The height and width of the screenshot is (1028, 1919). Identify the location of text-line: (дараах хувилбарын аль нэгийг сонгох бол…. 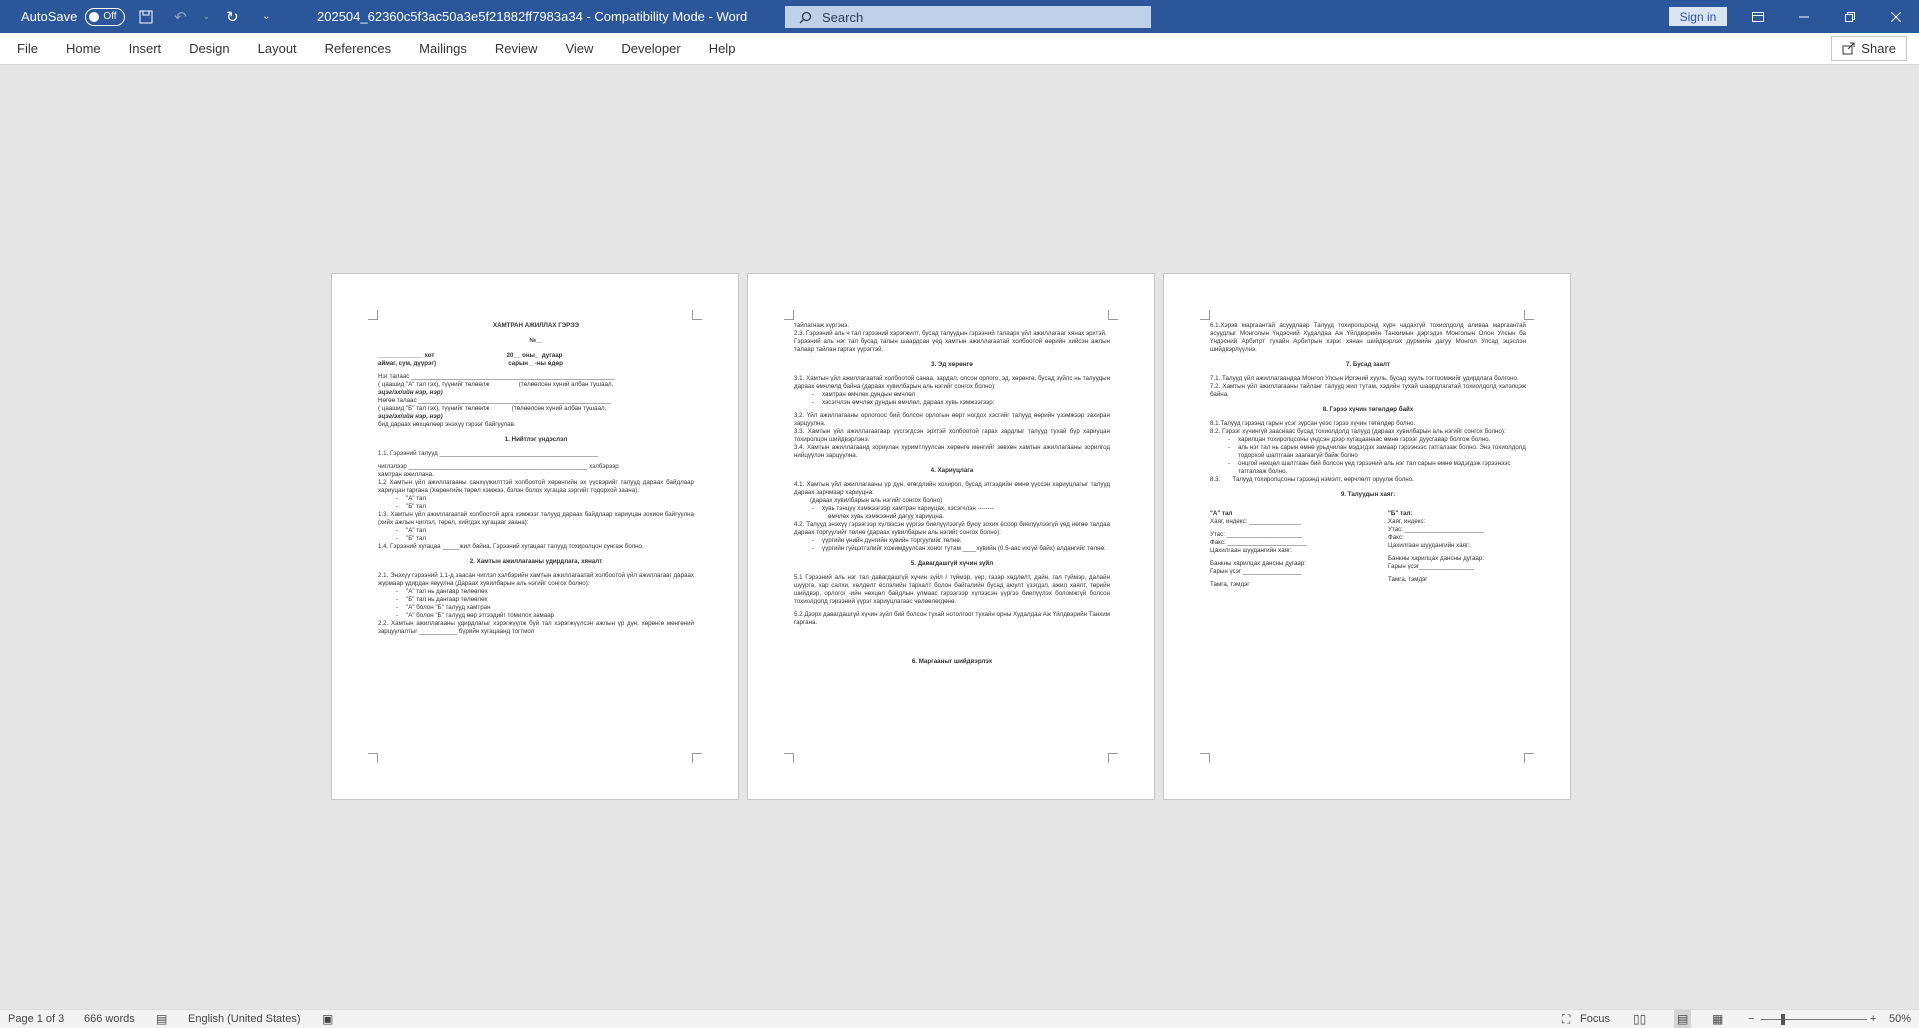
(876, 500).